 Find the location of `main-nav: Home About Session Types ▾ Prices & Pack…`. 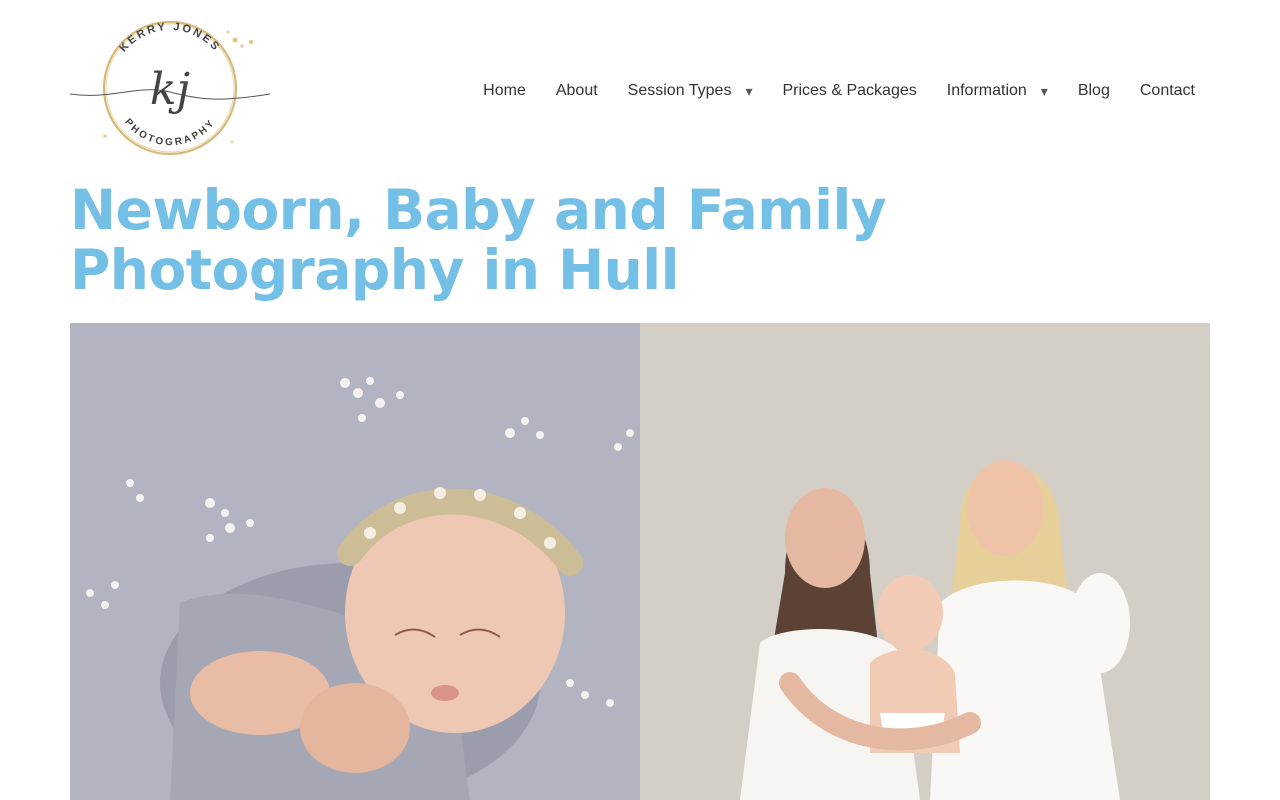

main-nav: Home About Session Types ▾ Prices & Pack… is located at coordinates (839, 91).